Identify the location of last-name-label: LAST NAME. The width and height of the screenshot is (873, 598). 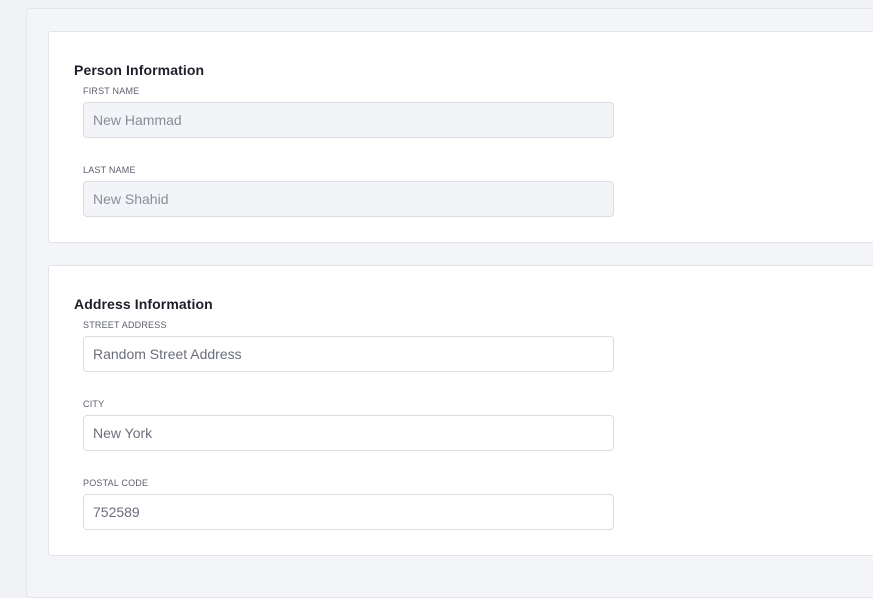
(109, 170).